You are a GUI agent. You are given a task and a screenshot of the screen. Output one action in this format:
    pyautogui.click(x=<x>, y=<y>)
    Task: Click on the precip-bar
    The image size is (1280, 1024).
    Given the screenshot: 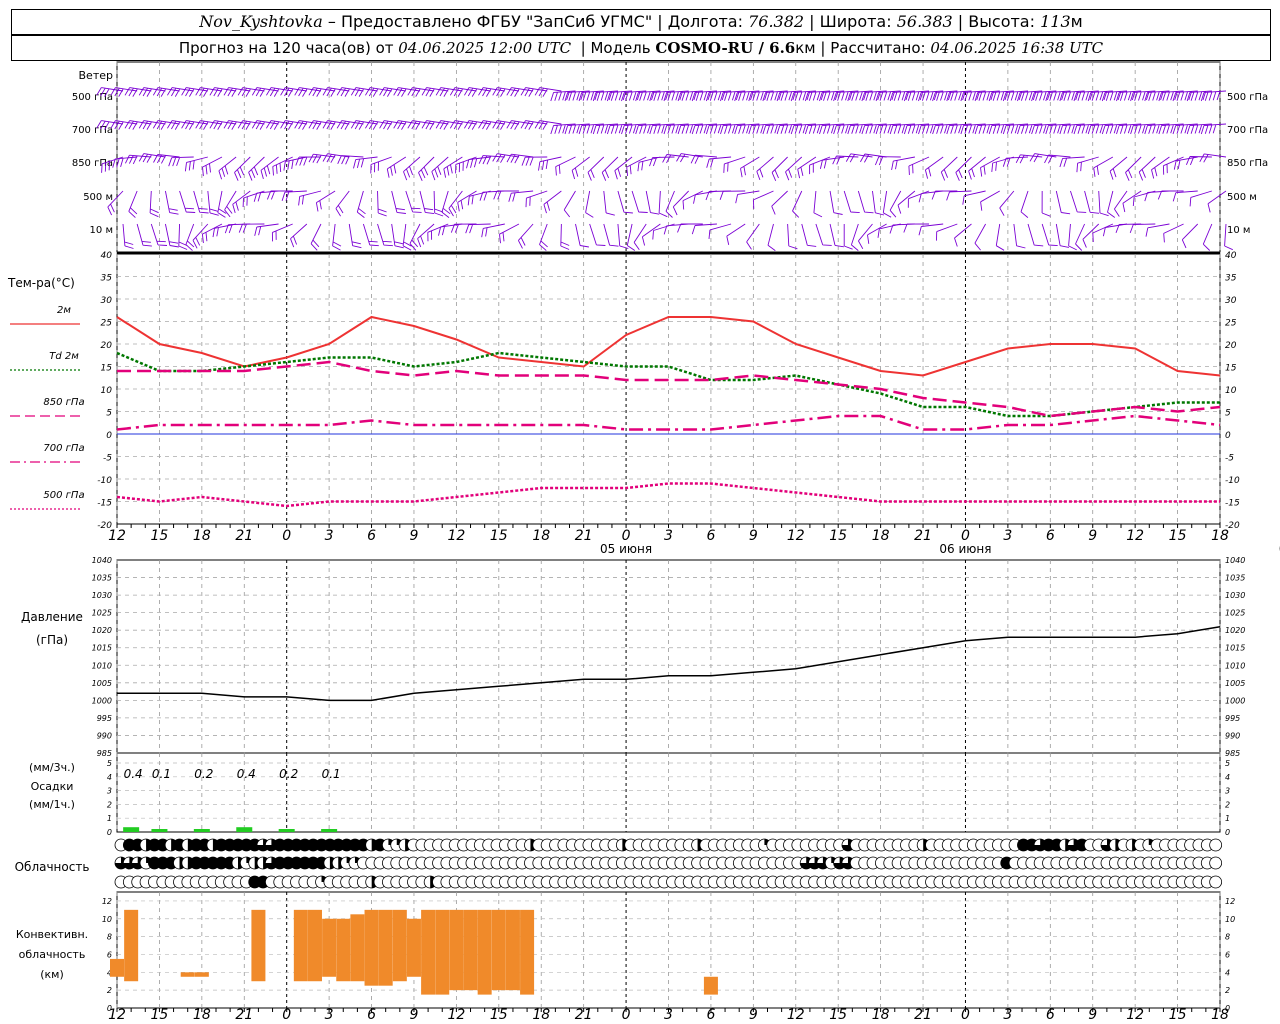 What is the action you would take?
    pyautogui.click(x=329, y=830)
    